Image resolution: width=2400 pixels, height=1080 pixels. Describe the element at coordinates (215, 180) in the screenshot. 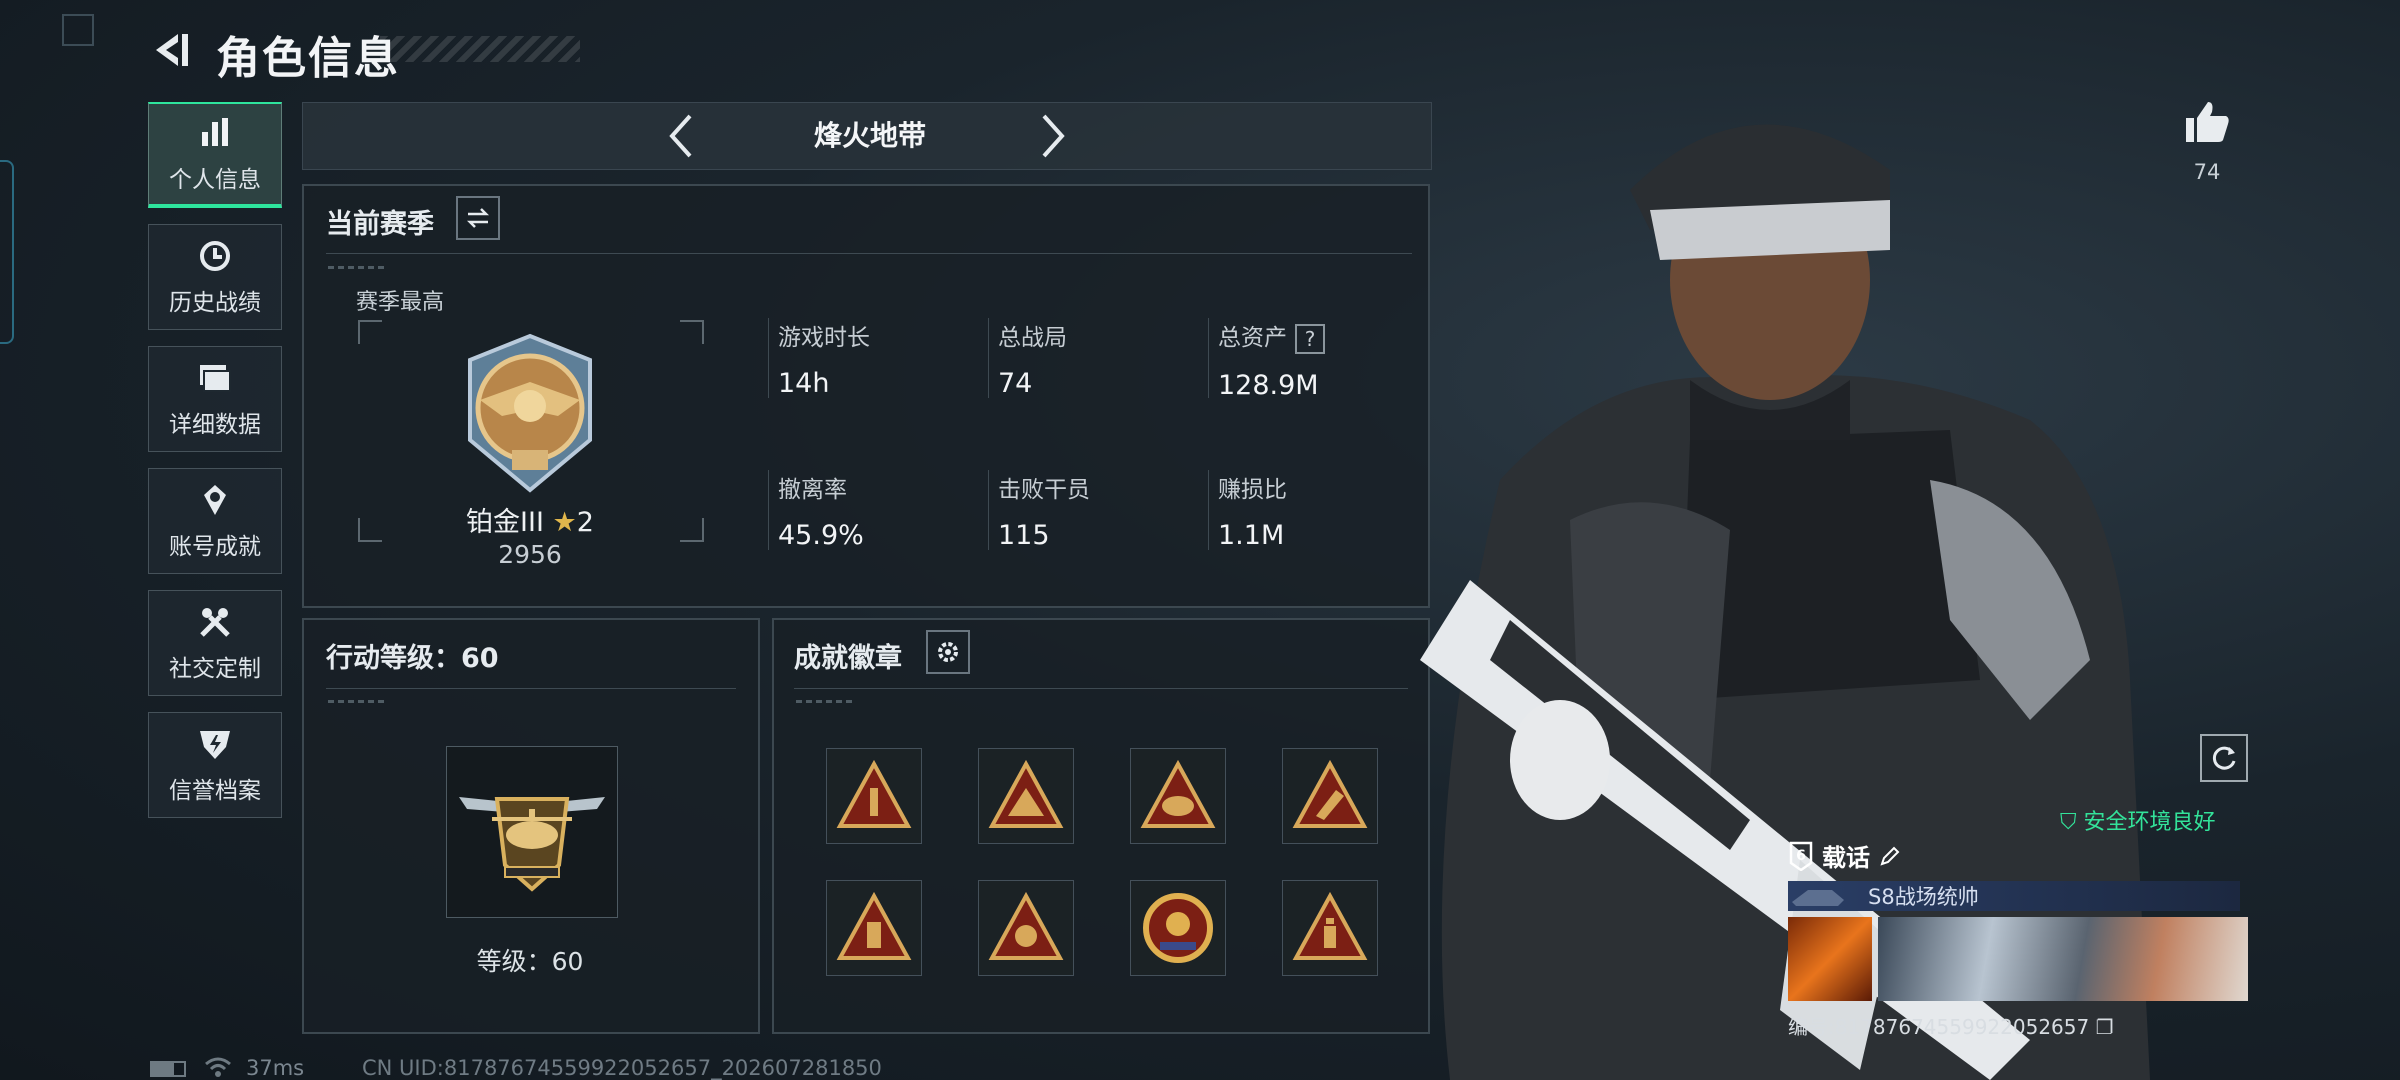

I see `sidebar-item-label: 个人信息` at that location.